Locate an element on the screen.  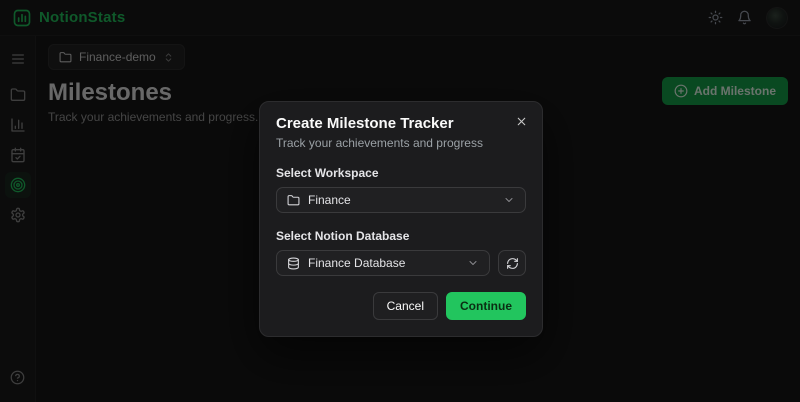
continue-button: Continue is located at coordinates (486, 306).